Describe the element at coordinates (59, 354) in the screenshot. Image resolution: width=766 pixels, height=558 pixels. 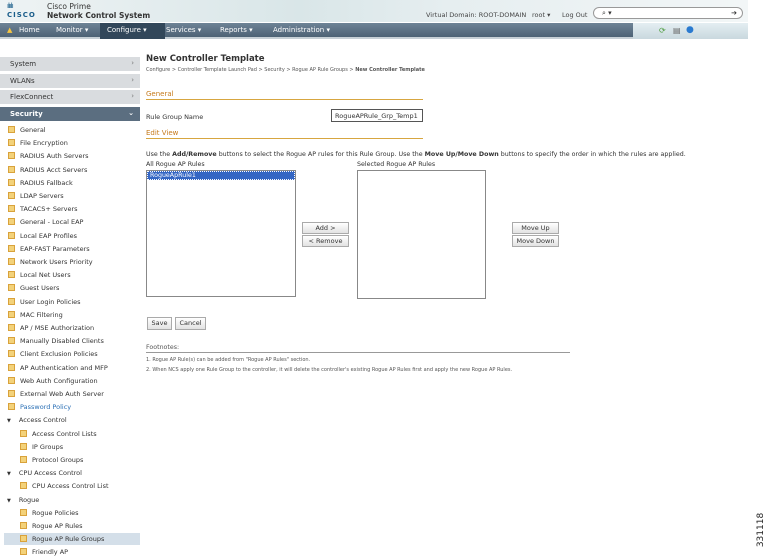
I see `sidebar-item-label: Client Exclusion Policies` at that location.